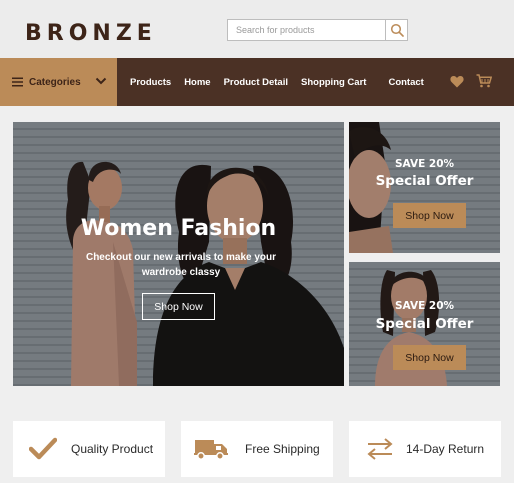 The width and height of the screenshot is (514, 483). What do you see at coordinates (484, 81) in the screenshot?
I see `cart-icon` at bounding box center [484, 81].